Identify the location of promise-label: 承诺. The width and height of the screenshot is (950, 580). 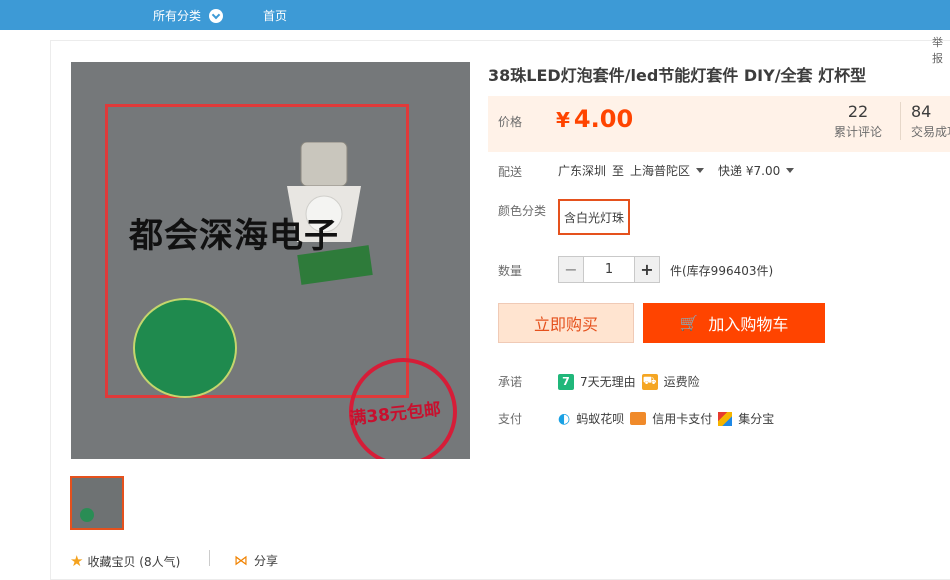
(510, 382).